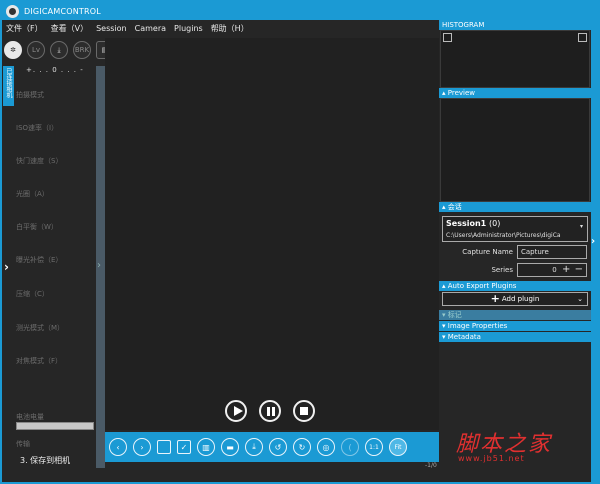 The width and height of the screenshot is (600, 484). I want to click on menu-session: Session, so click(111, 28).